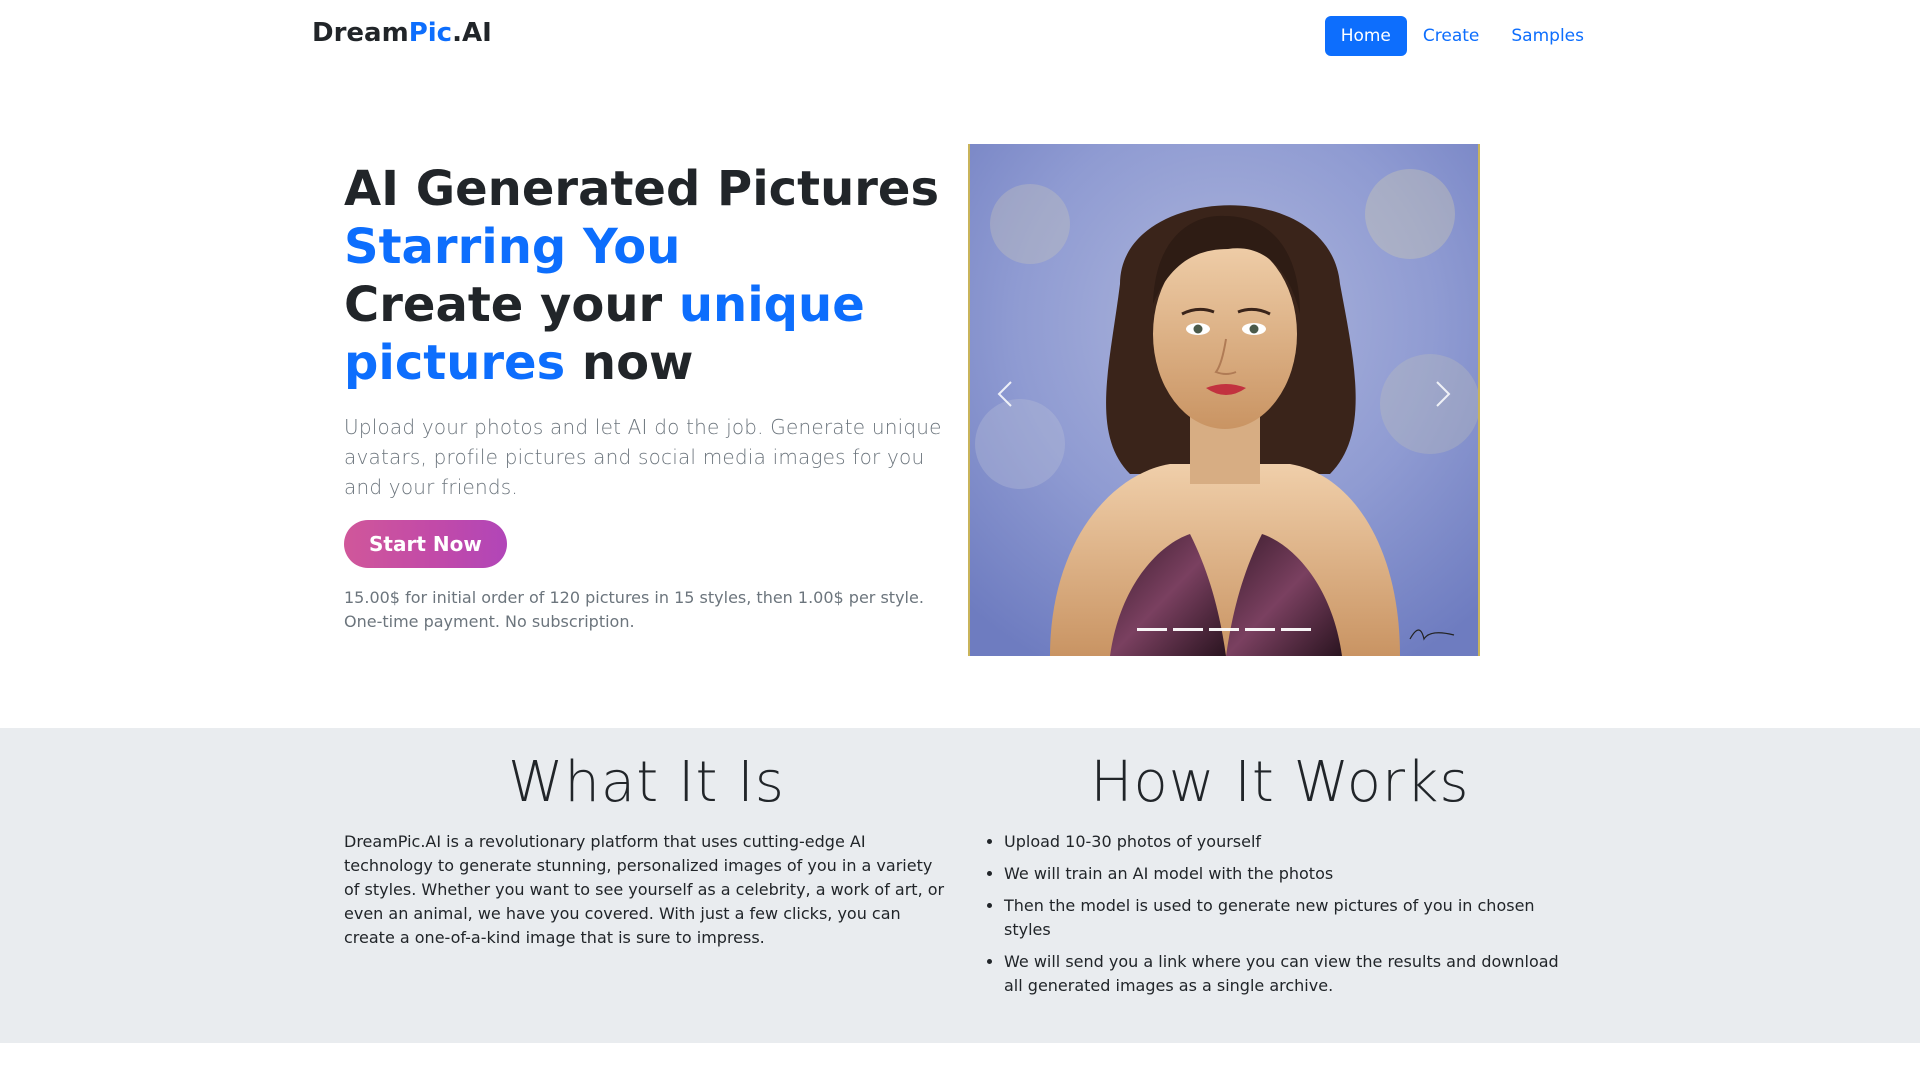  What do you see at coordinates (511, 305) in the screenshot?
I see `hero-title-line3a: Create your` at bounding box center [511, 305].